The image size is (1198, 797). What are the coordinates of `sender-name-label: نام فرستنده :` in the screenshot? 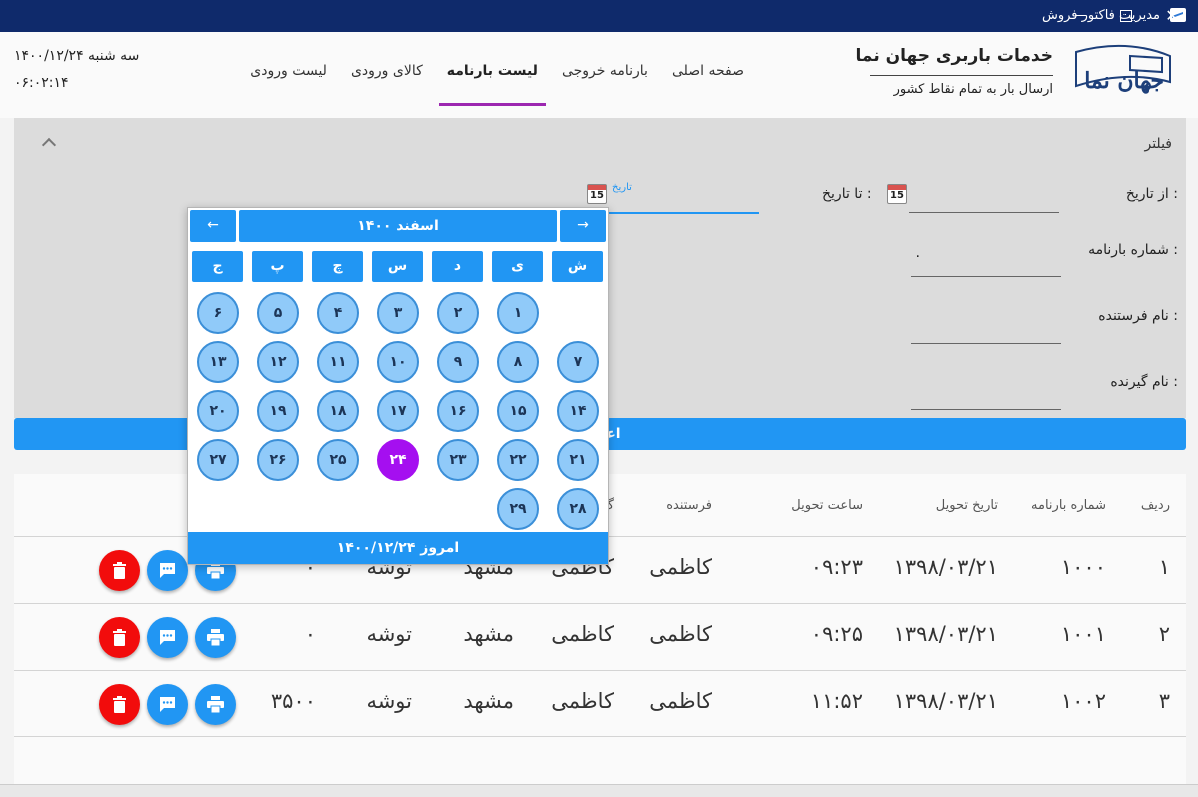 It's located at (1138, 316).